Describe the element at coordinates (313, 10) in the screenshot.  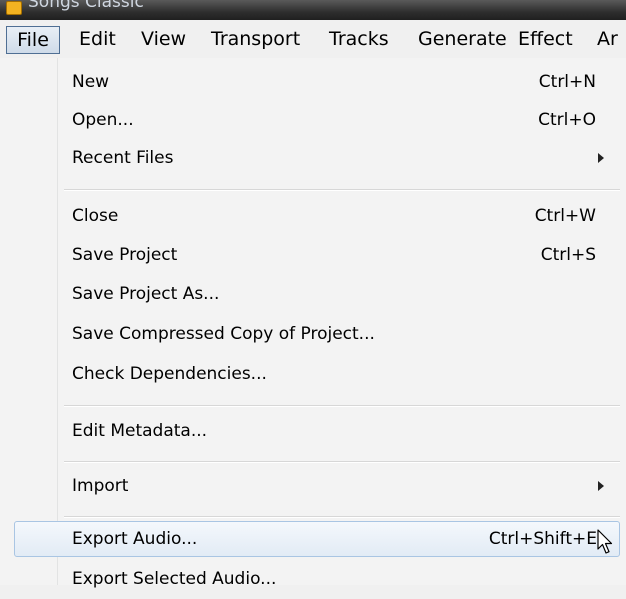
I see `window-title-bar: Songs Classic` at that location.